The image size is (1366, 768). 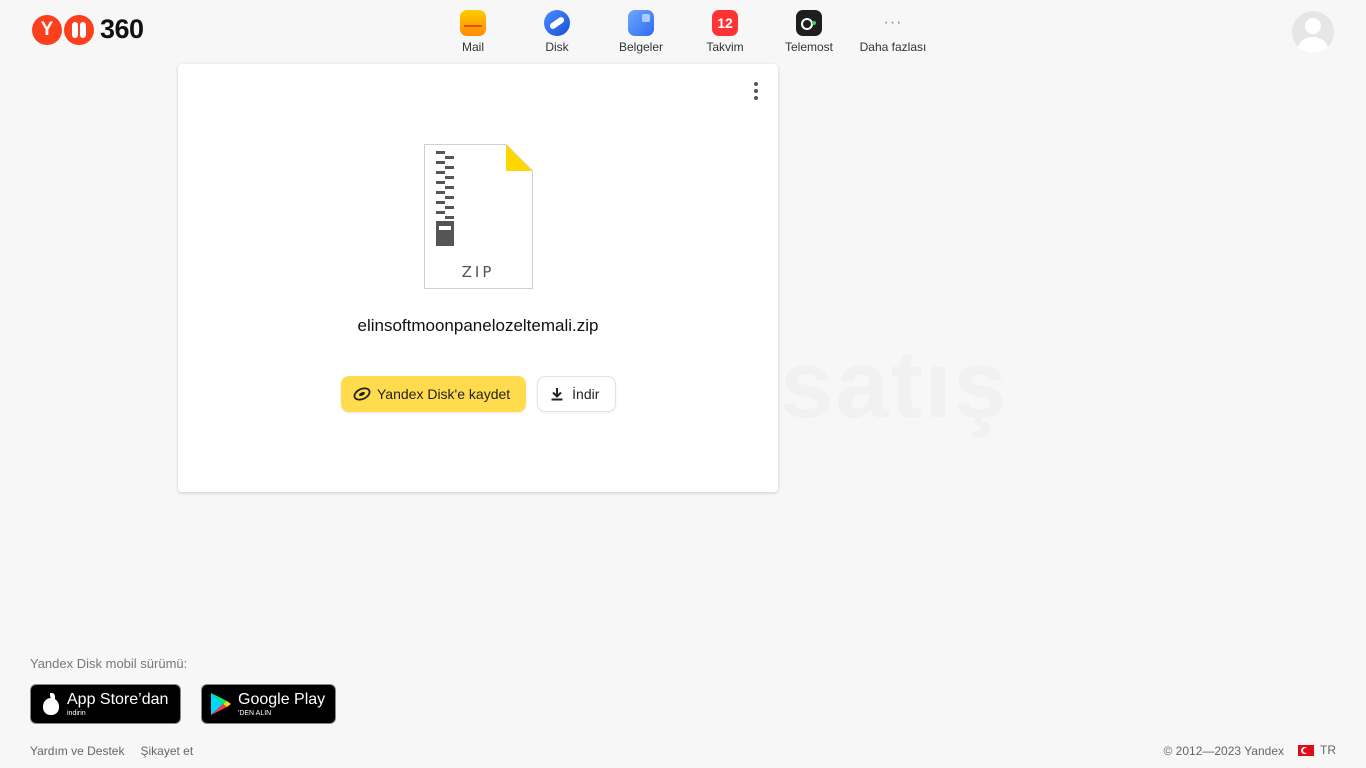 I want to click on file-actions: Yandex Disk'e kaydet İndir, so click(x=479, y=394).